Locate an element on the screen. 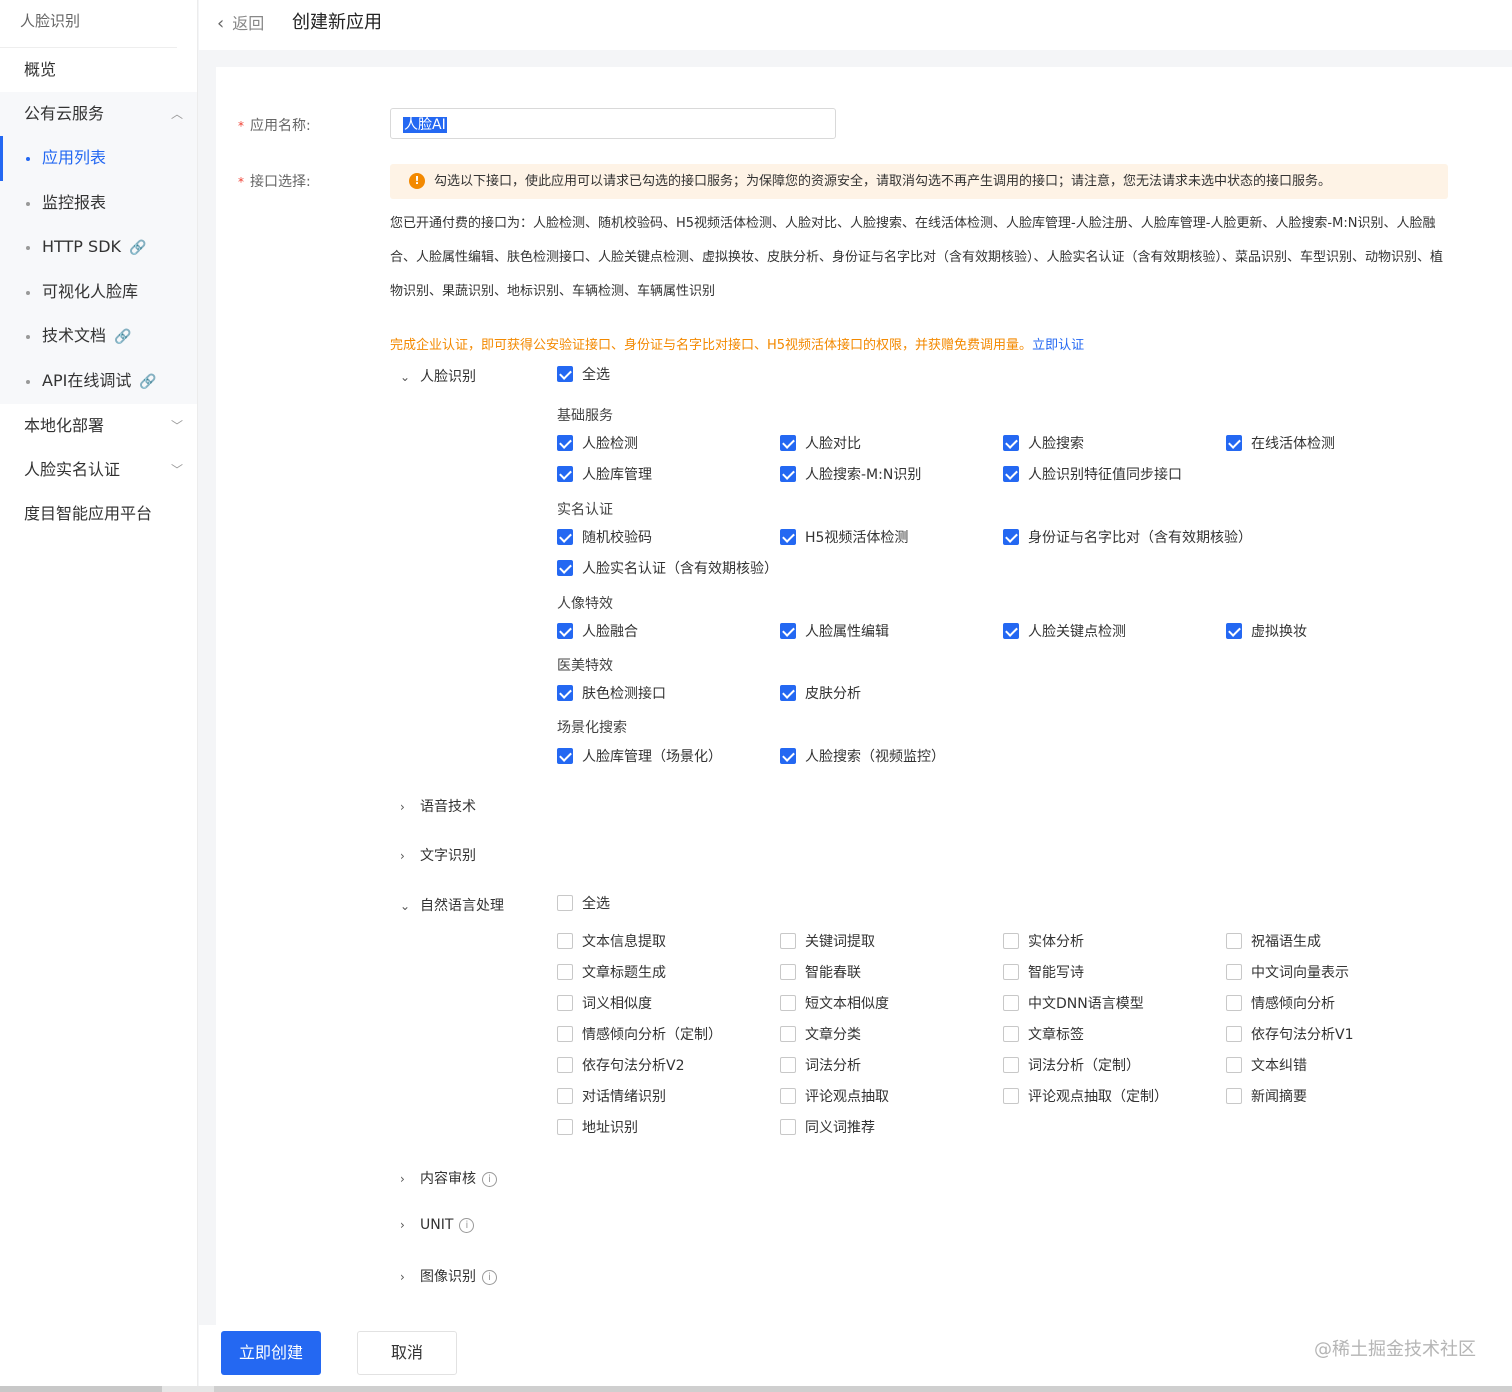  sidebar-item-label: 本地化部署 is located at coordinates (64, 425).